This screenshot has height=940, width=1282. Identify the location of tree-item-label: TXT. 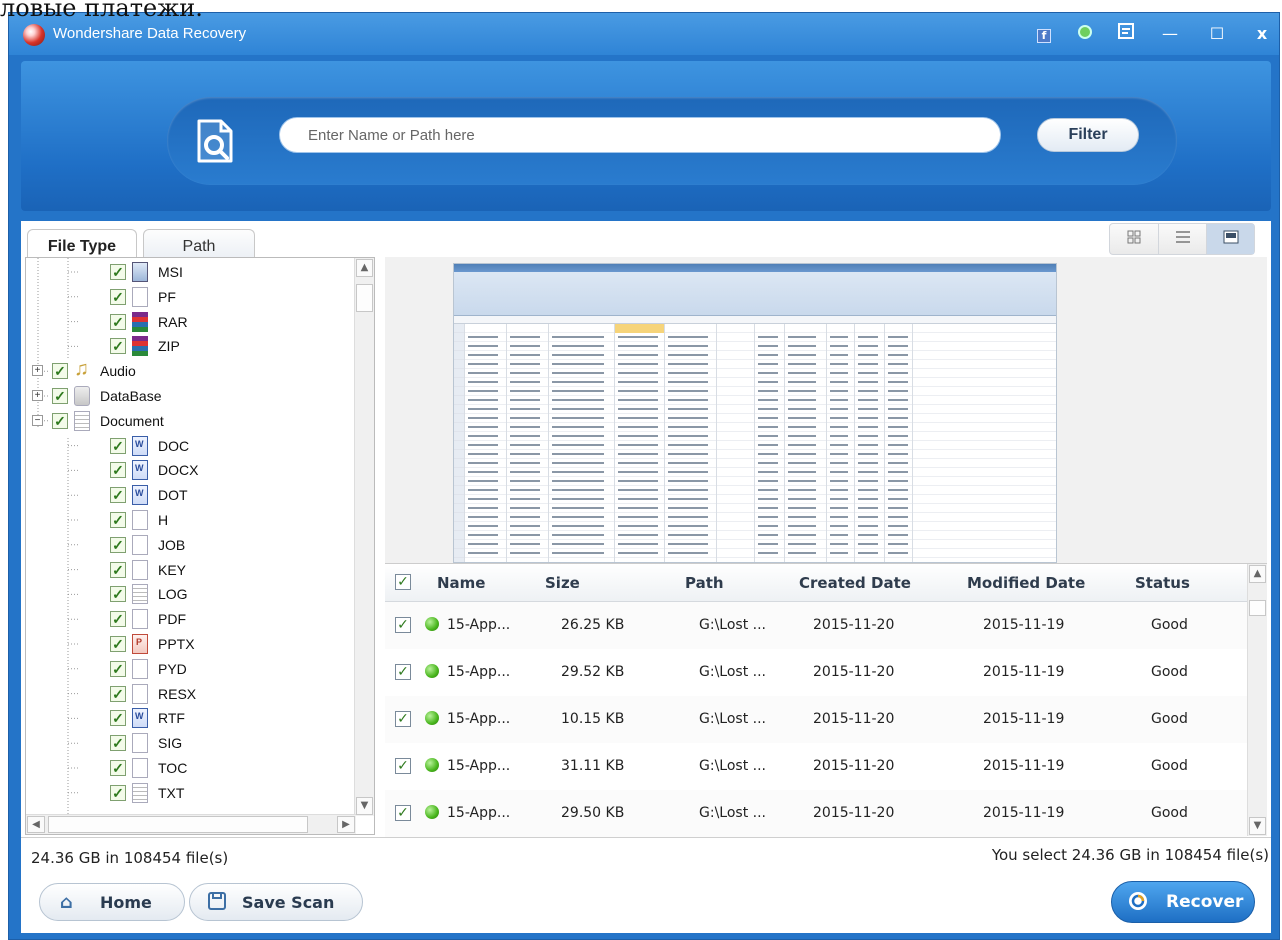
(171, 792).